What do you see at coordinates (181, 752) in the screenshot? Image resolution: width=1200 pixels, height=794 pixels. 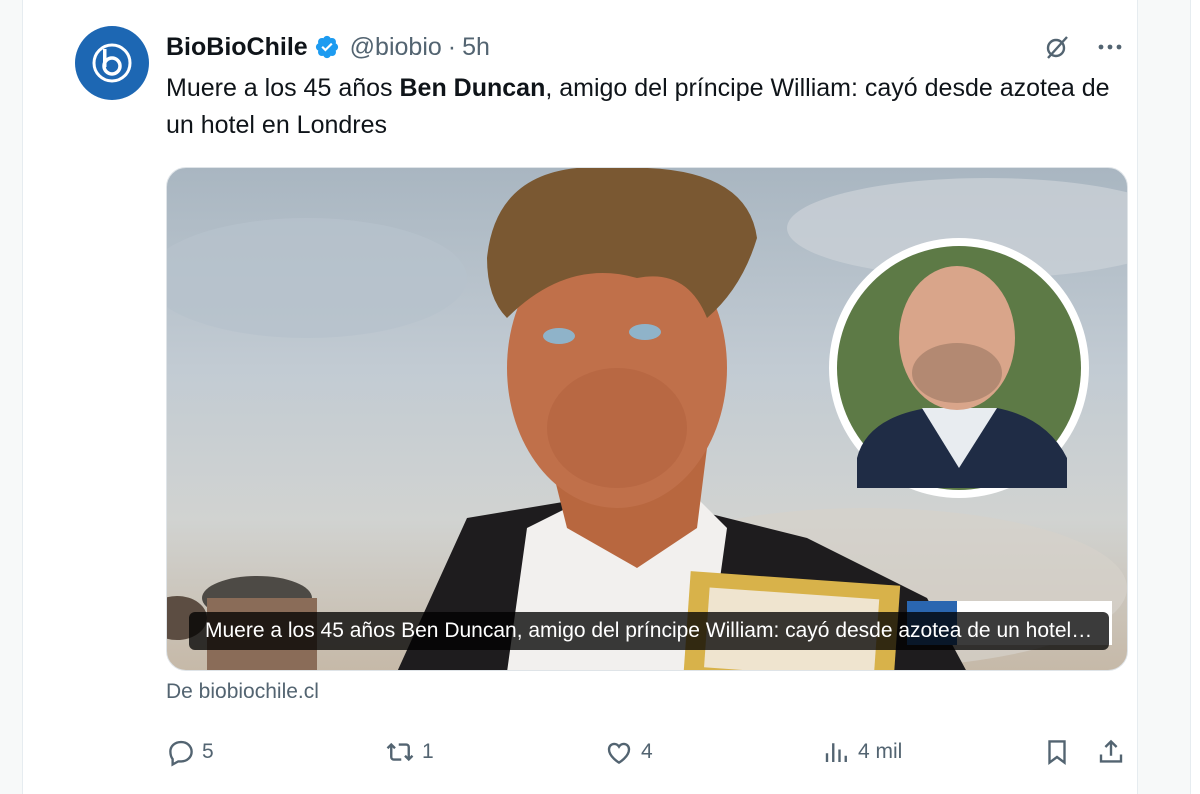 I see `reply-icon` at bounding box center [181, 752].